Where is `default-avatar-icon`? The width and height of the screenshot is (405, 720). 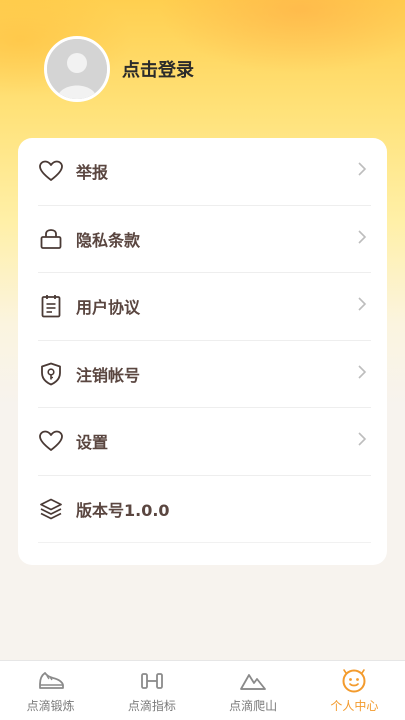 default-avatar-icon is located at coordinates (77, 69).